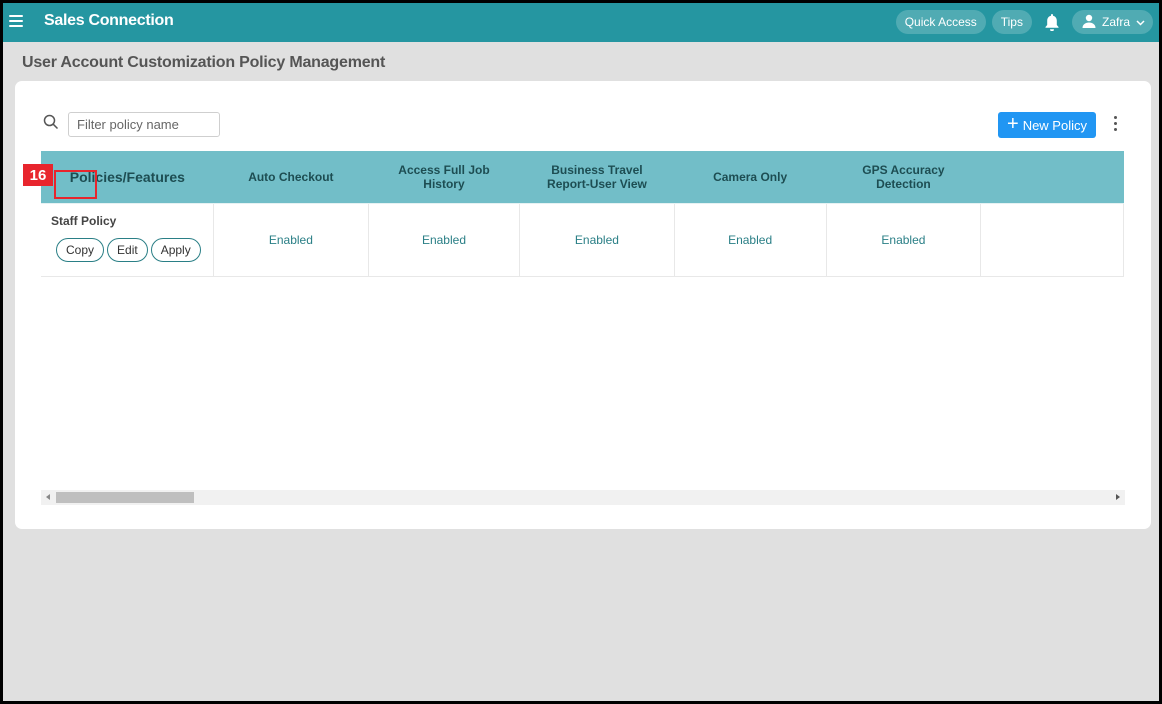 The width and height of the screenshot is (1162, 704). Describe the element at coordinates (51, 122) in the screenshot. I see `search-icon` at that location.